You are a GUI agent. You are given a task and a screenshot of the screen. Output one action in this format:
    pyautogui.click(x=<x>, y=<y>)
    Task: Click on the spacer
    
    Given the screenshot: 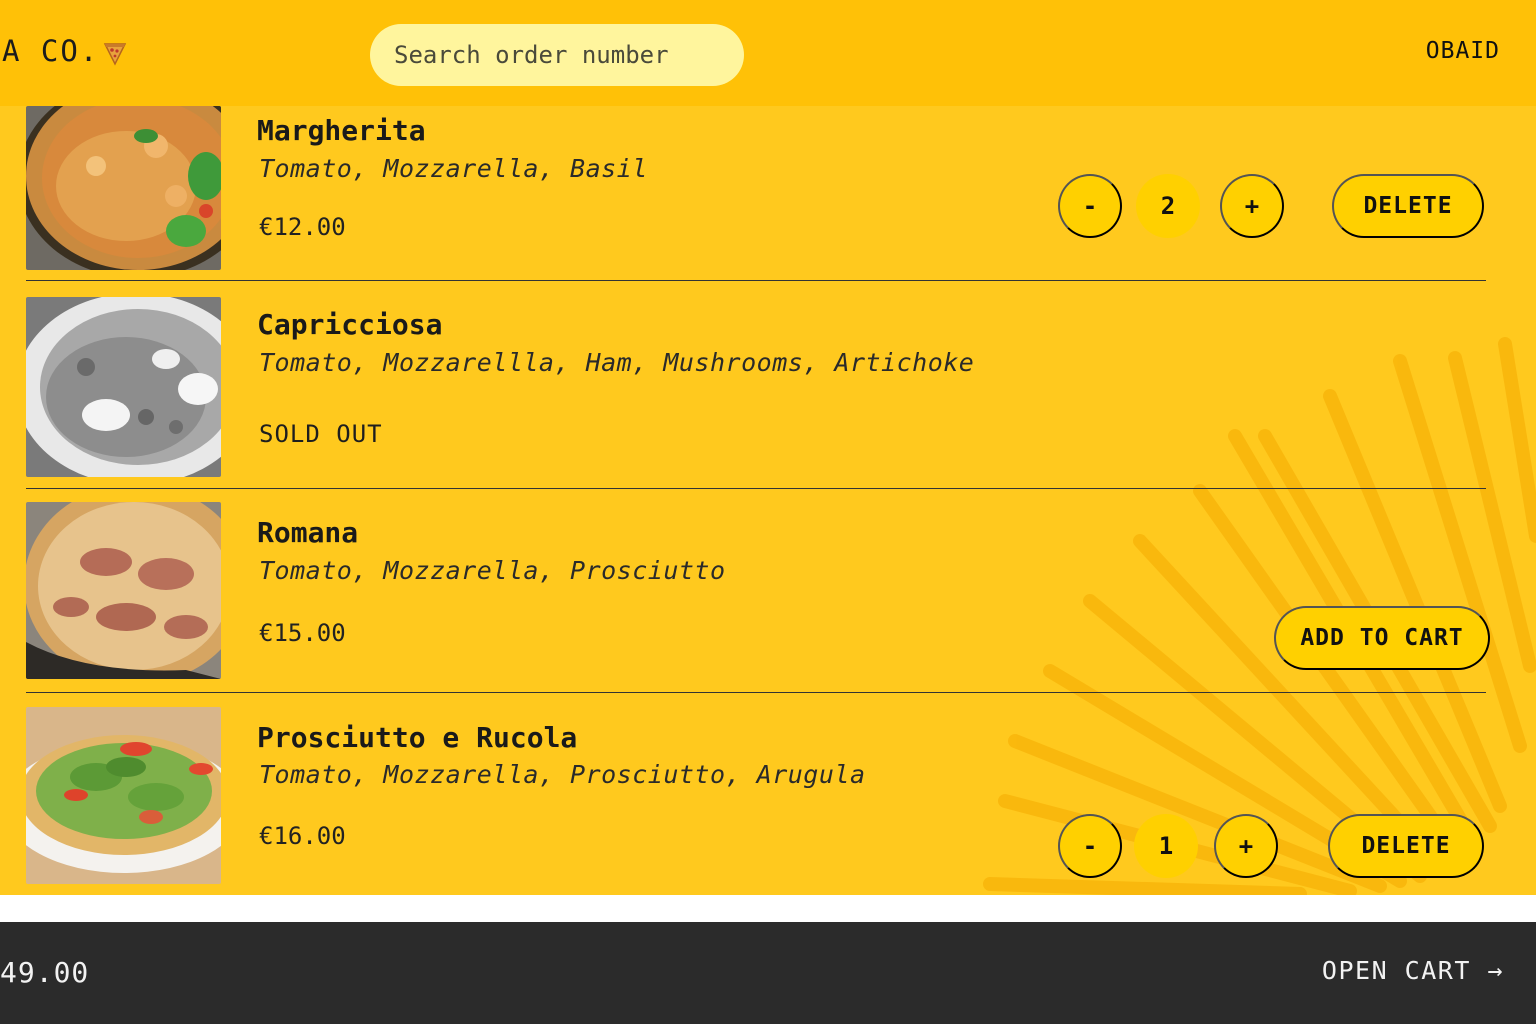 What is the action you would take?
    pyautogui.click(x=768, y=908)
    